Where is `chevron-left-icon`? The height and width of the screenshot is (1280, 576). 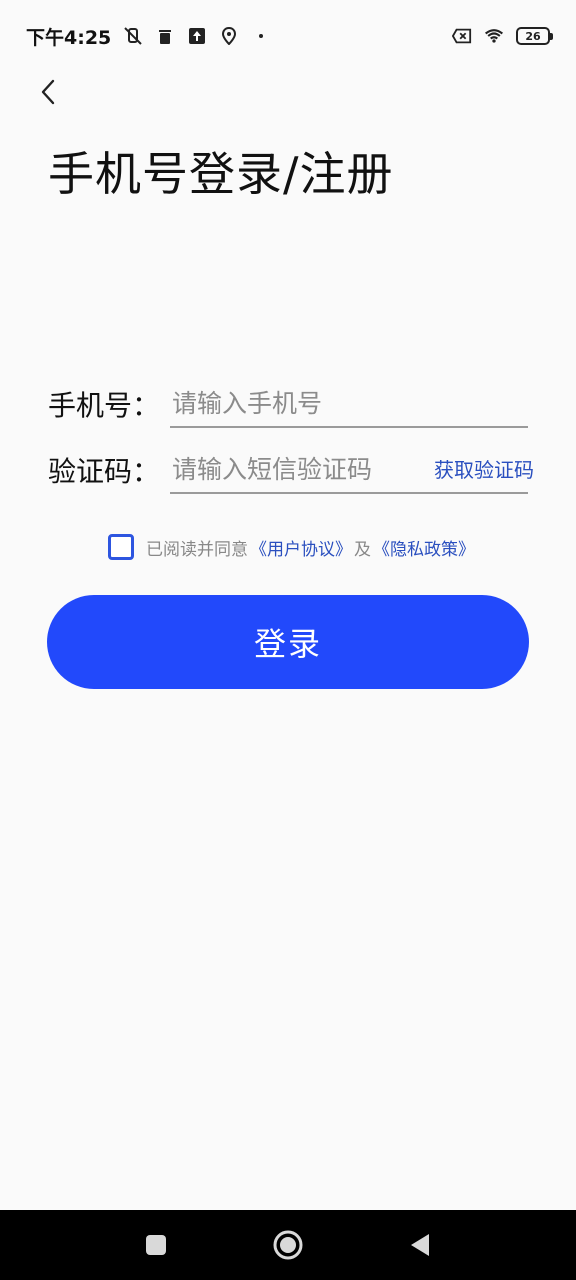
chevron-left-icon is located at coordinates (48, 94).